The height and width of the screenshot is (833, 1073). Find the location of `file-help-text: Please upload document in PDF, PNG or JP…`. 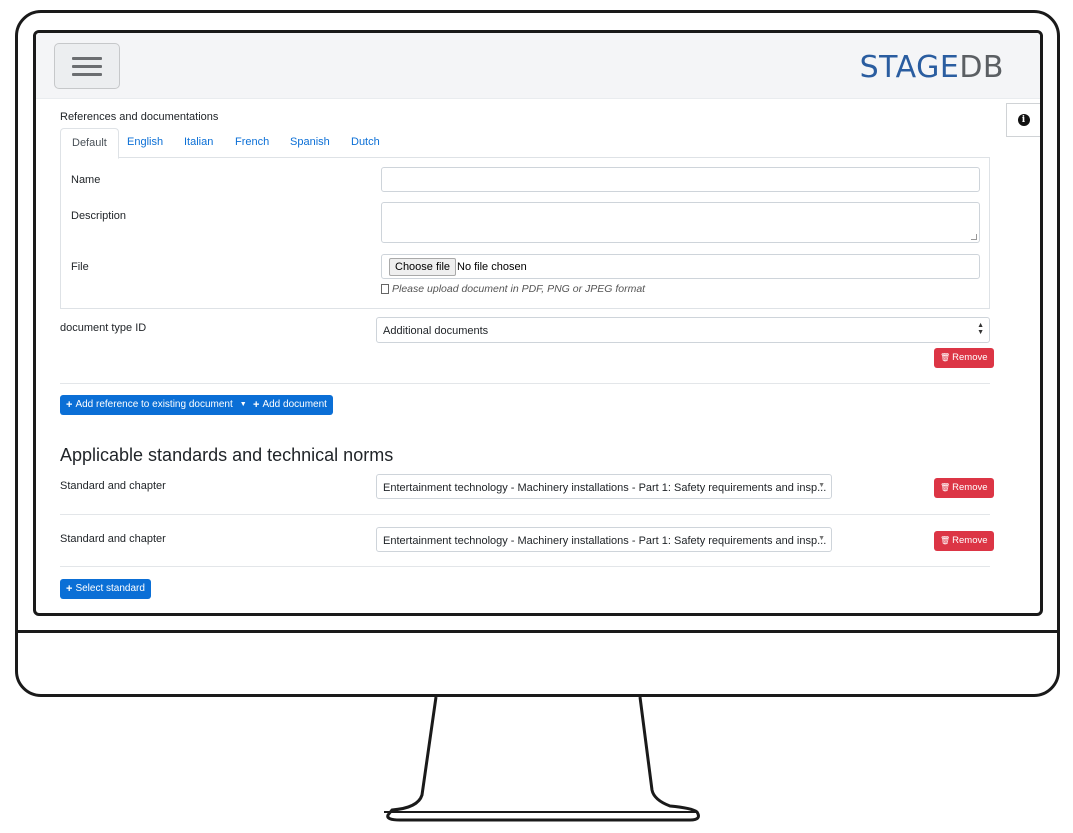

file-help-text: Please upload document in PDF, PNG or JP… is located at coordinates (513, 289).